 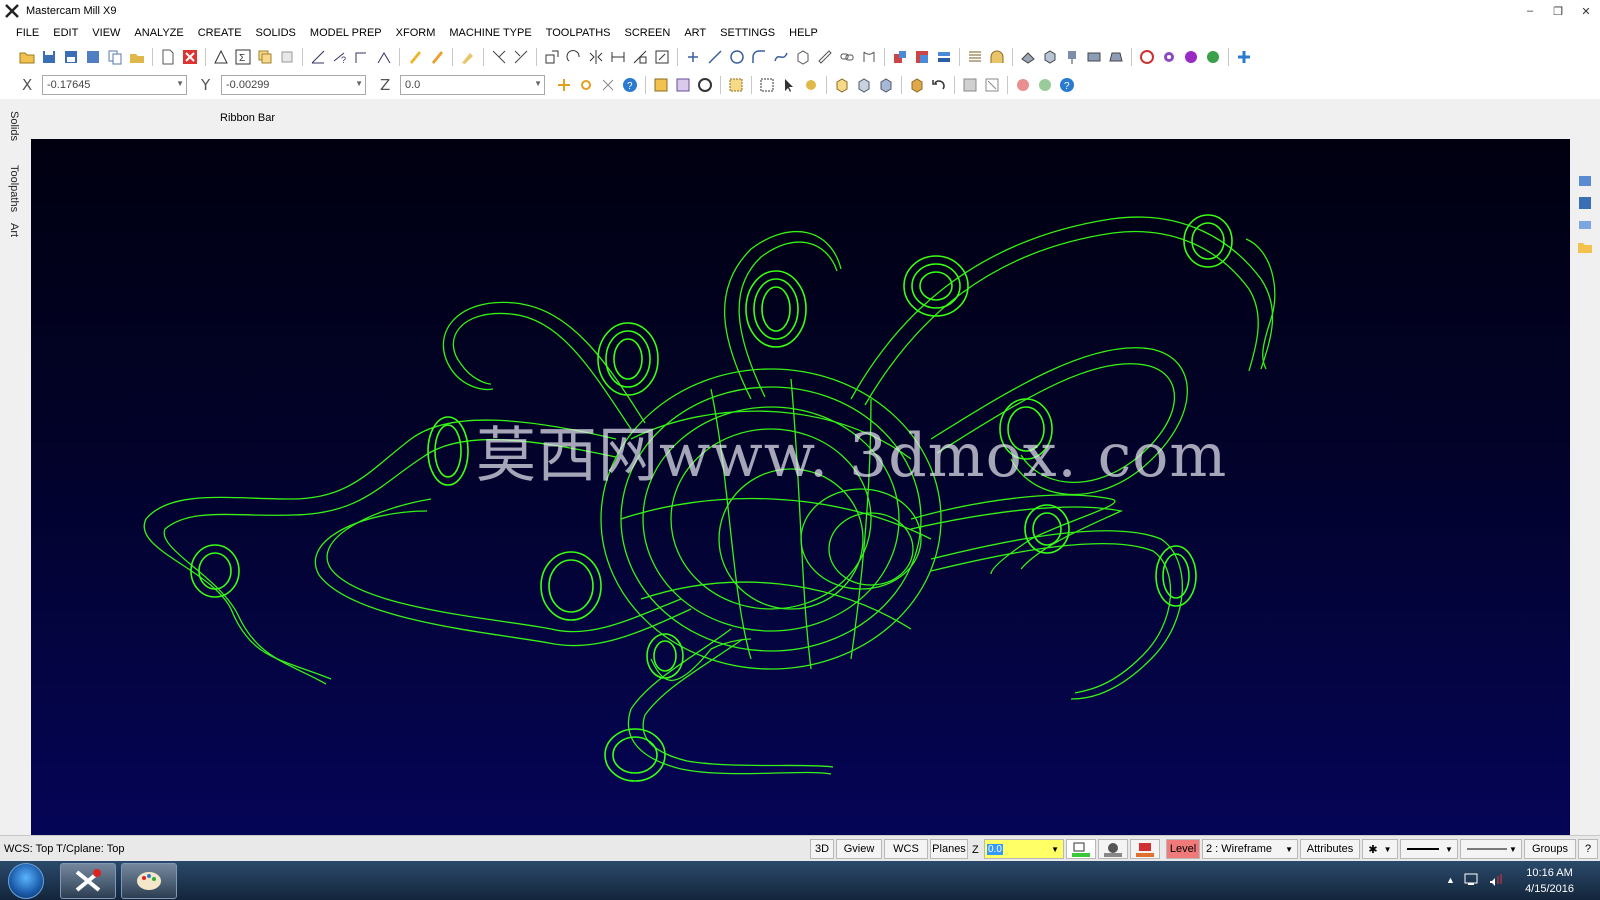 What do you see at coordinates (574, 57) in the screenshot?
I see `xform-rotate-icon` at bounding box center [574, 57].